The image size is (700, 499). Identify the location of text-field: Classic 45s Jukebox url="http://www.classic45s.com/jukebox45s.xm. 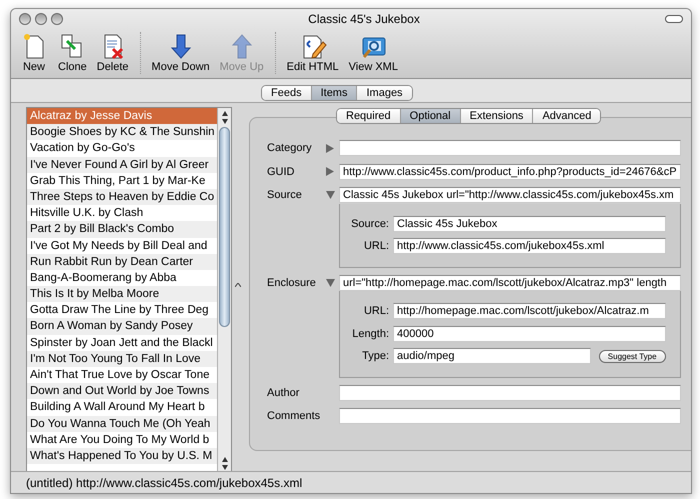
(510, 195).